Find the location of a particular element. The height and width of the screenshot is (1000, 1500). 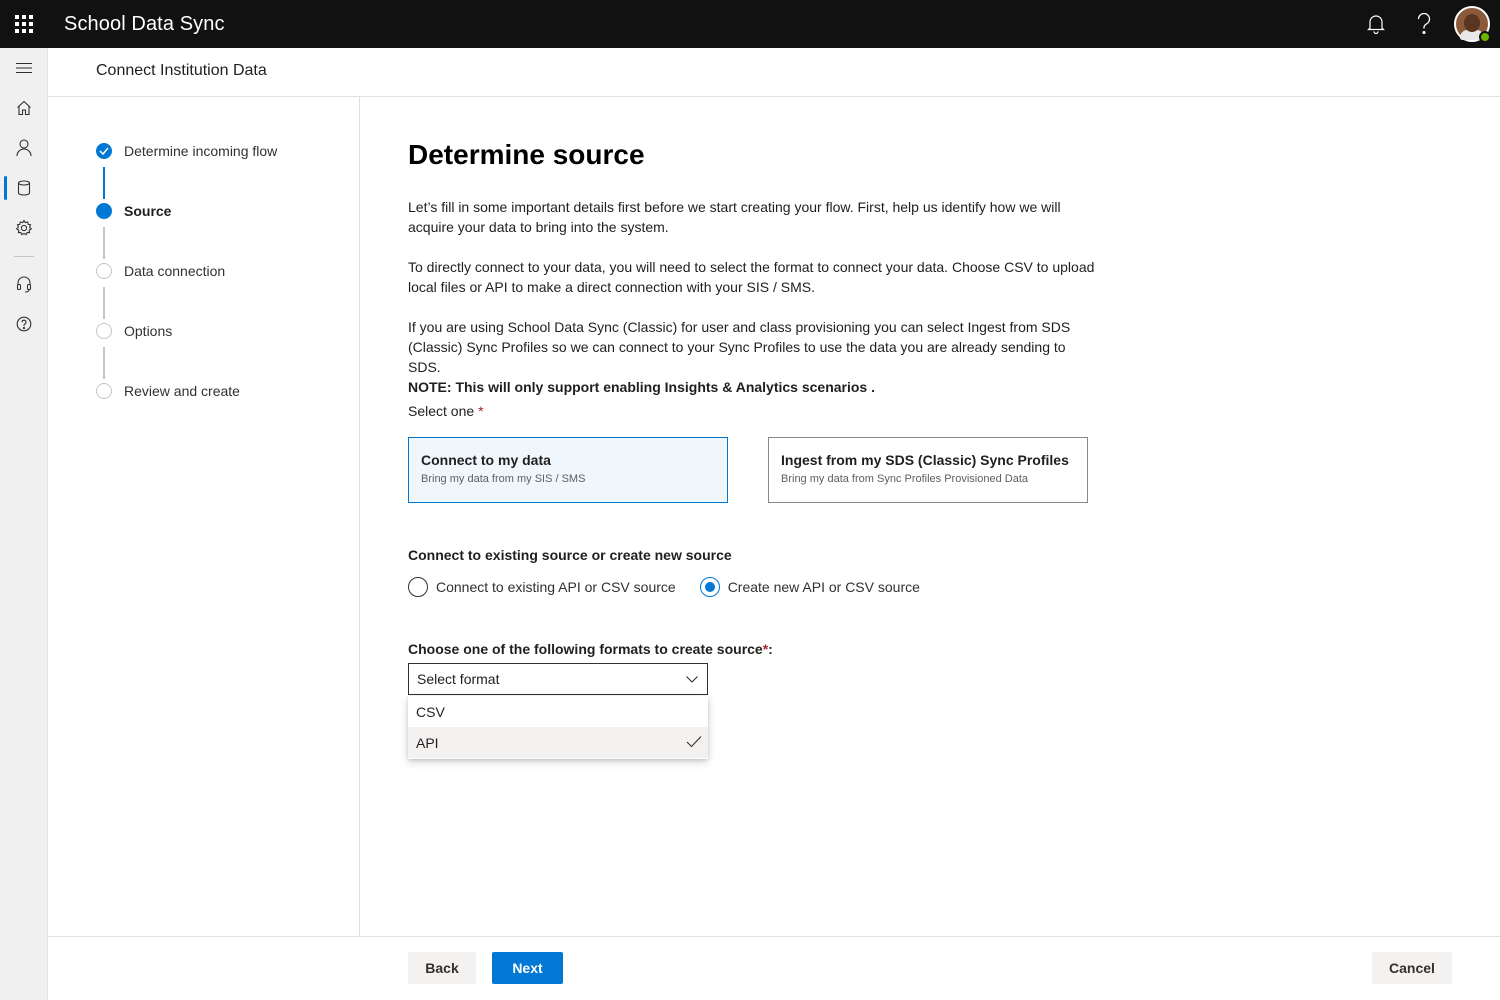

radio-label: Create new API or CSV source is located at coordinates (823, 587).